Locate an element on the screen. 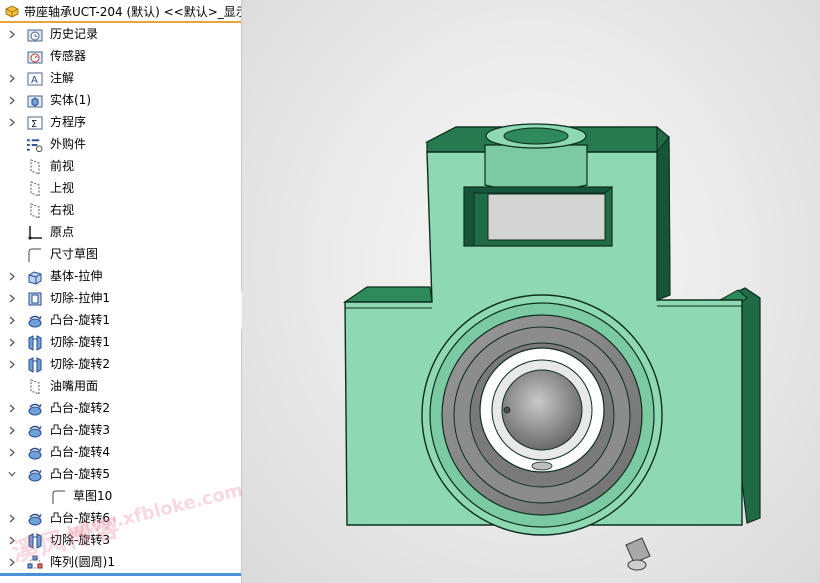 This screenshot has width=820, height=583. tree-item-label: 前视 is located at coordinates (62, 166).